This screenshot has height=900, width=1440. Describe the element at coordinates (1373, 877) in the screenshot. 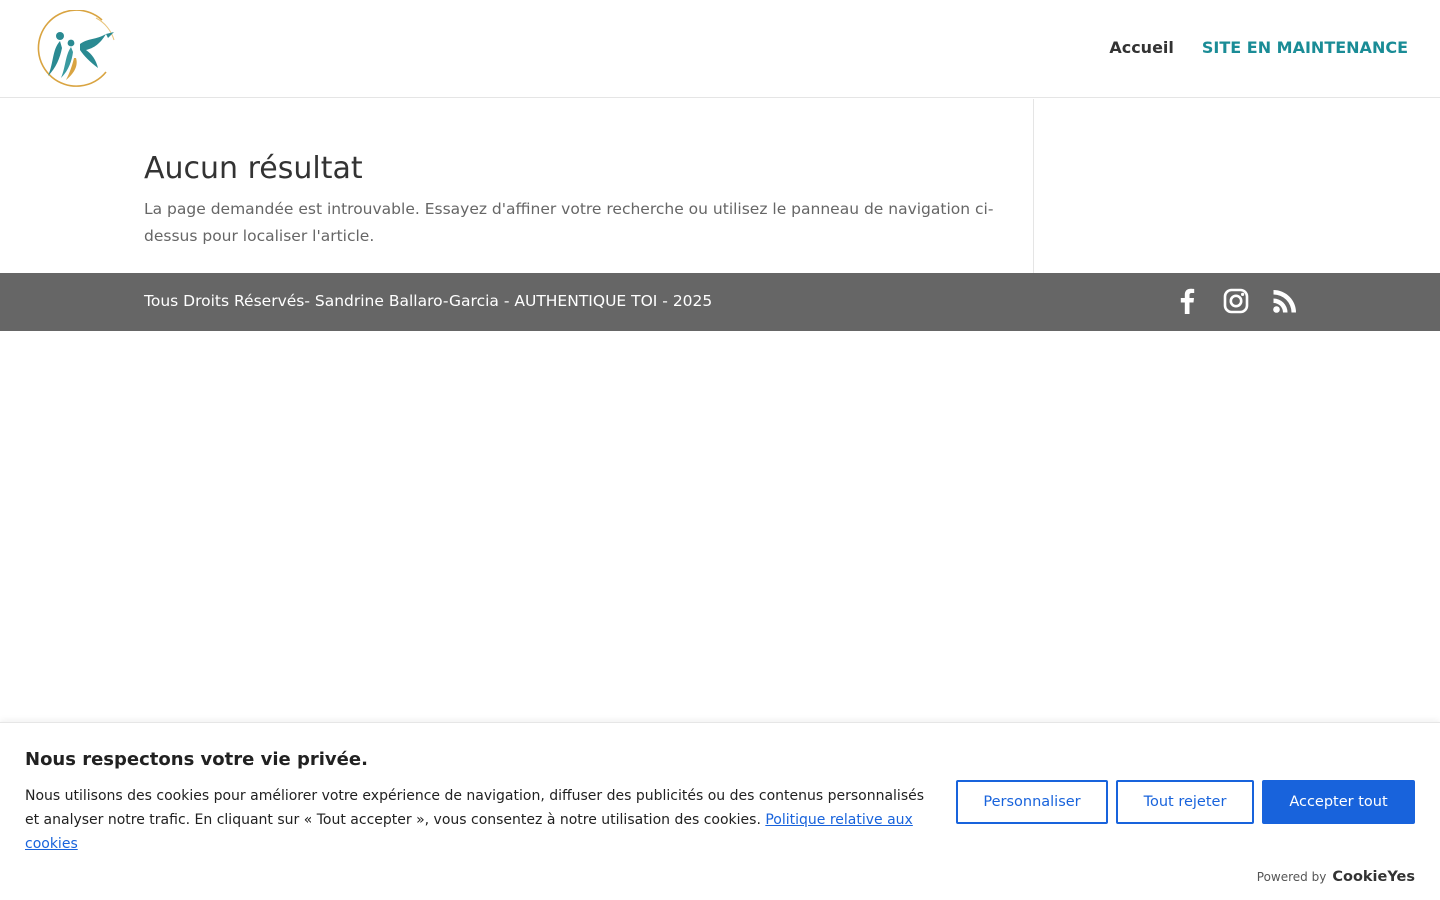

I see `cookieyes-logo: CookieYes` at that location.